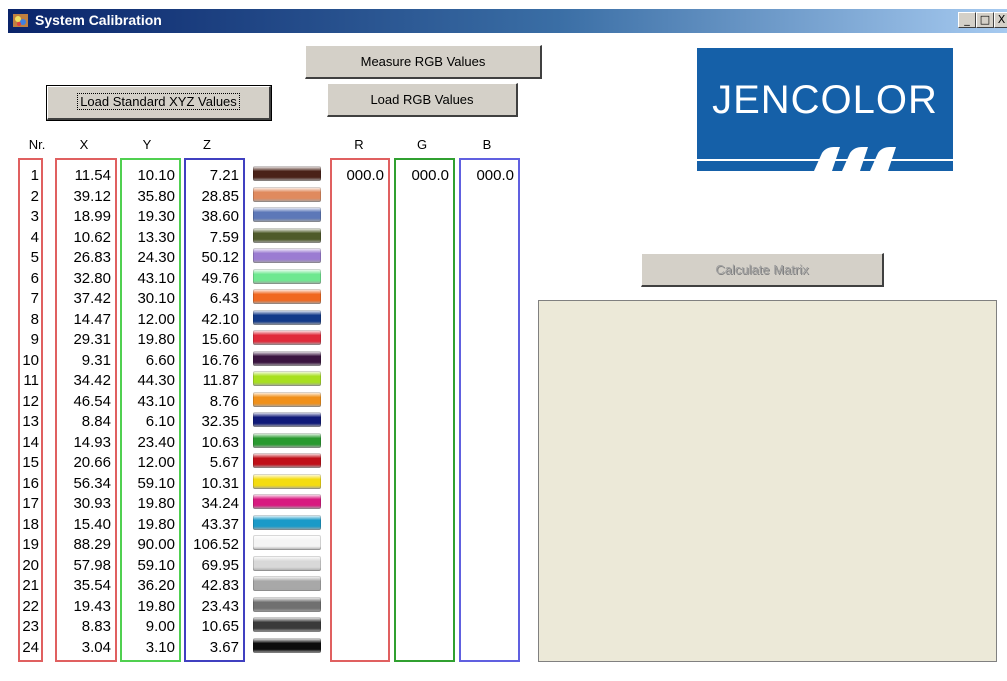  What do you see at coordinates (489, 410) in the screenshot?
I see `b-column: 000.0` at bounding box center [489, 410].